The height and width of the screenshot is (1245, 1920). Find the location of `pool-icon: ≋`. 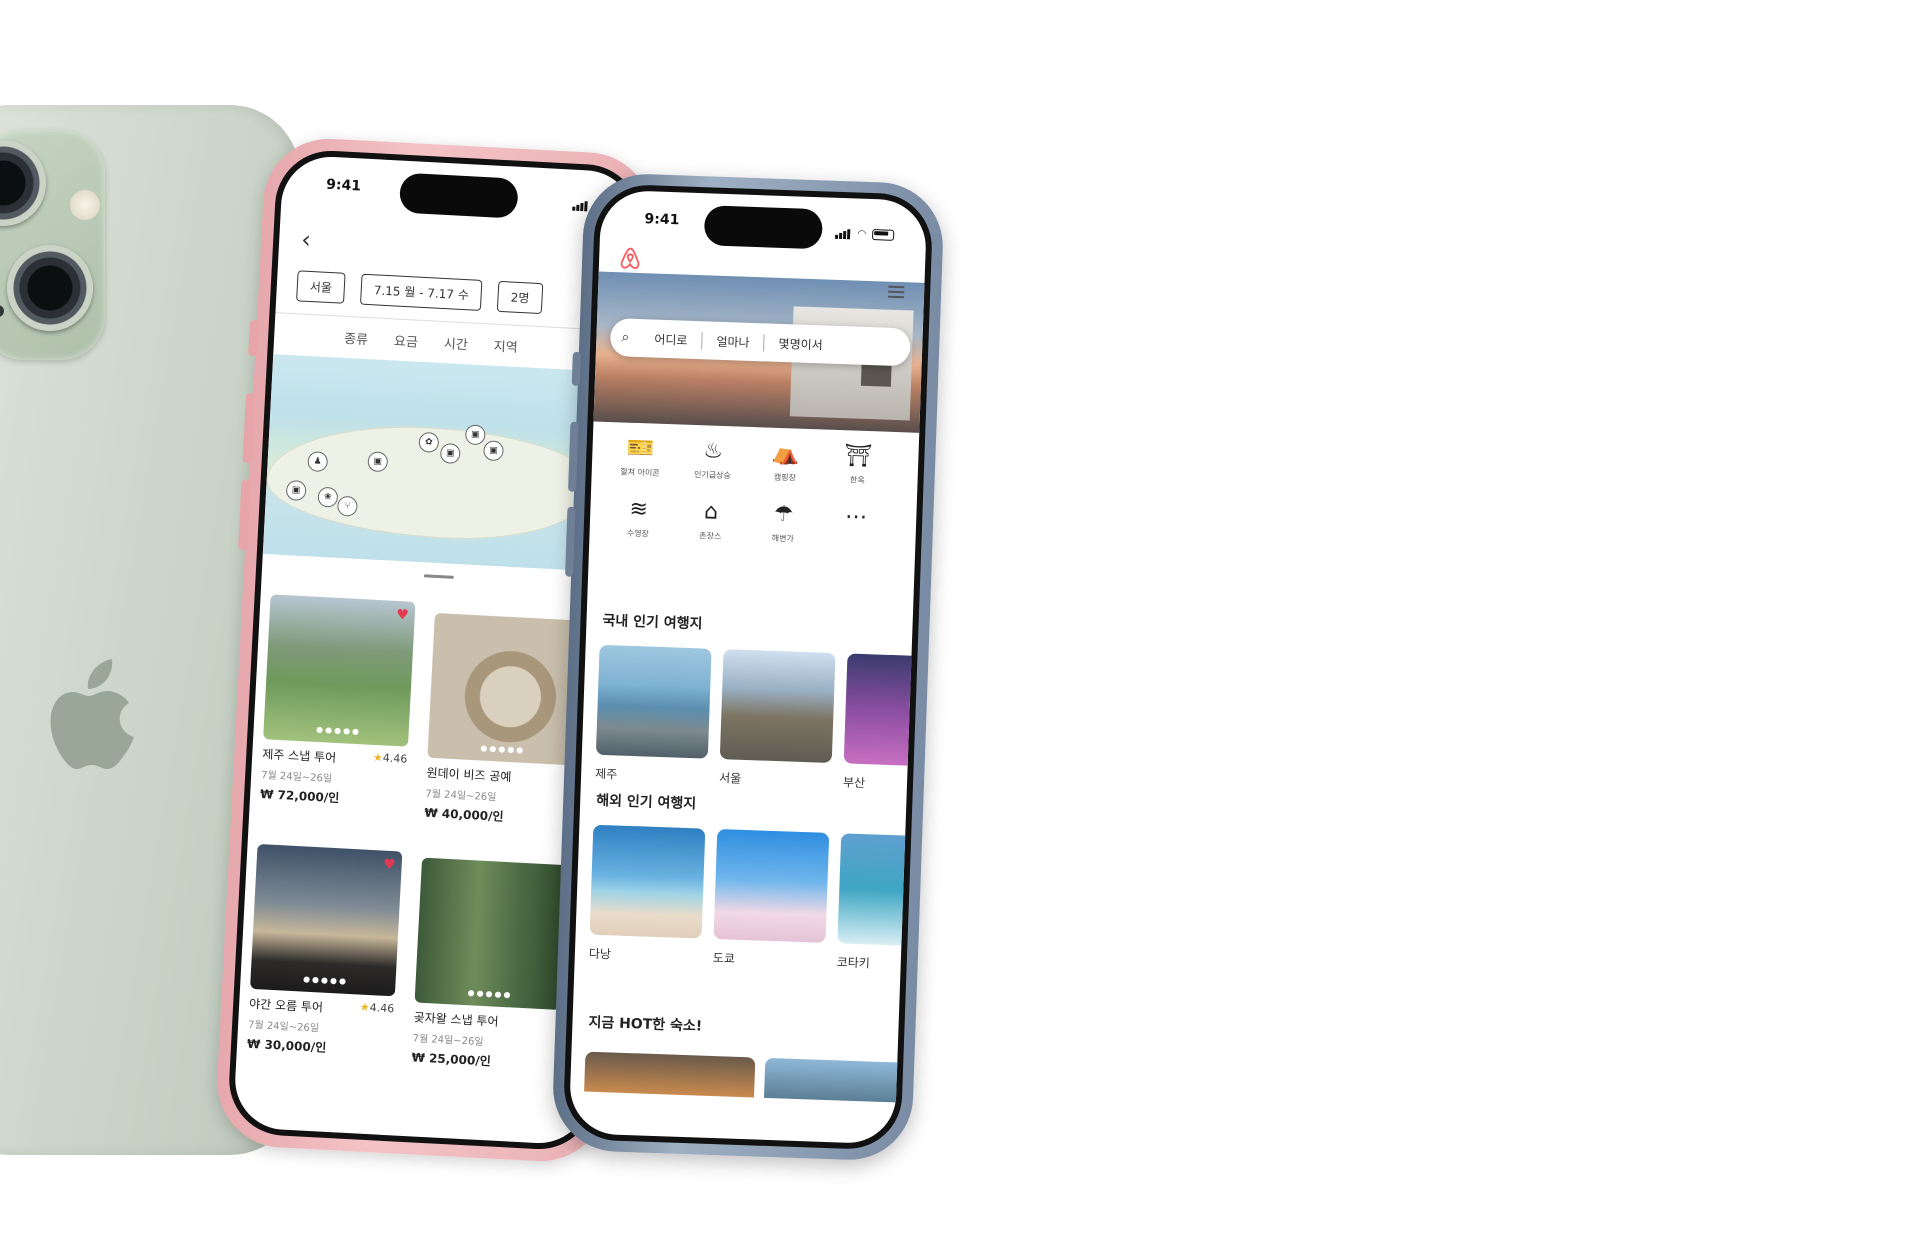

pool-icon: ≋ is located at coordinates (639, 509).